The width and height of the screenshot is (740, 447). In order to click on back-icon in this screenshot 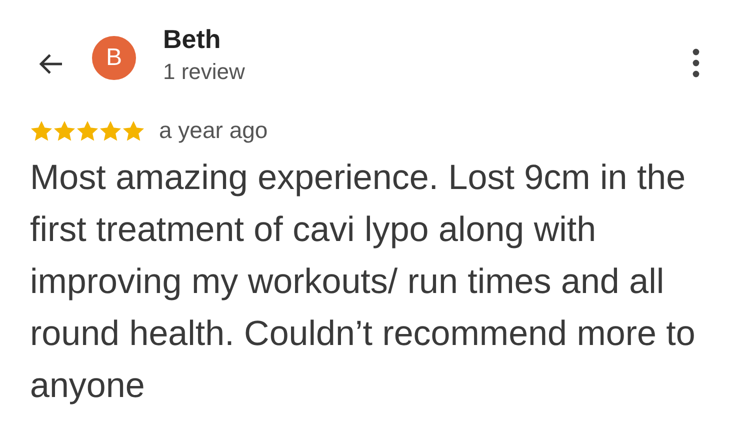, I will do `click(51, 63)`.